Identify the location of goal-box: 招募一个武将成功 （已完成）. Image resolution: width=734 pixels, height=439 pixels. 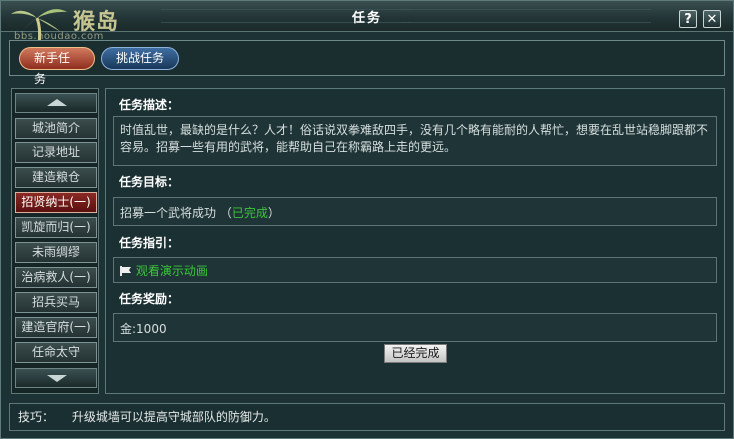
(415, 211).